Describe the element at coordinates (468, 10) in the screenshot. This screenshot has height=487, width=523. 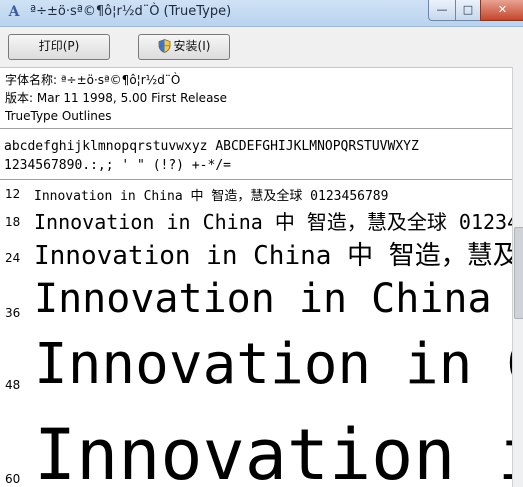
I see `maximize-button: □` at that location.